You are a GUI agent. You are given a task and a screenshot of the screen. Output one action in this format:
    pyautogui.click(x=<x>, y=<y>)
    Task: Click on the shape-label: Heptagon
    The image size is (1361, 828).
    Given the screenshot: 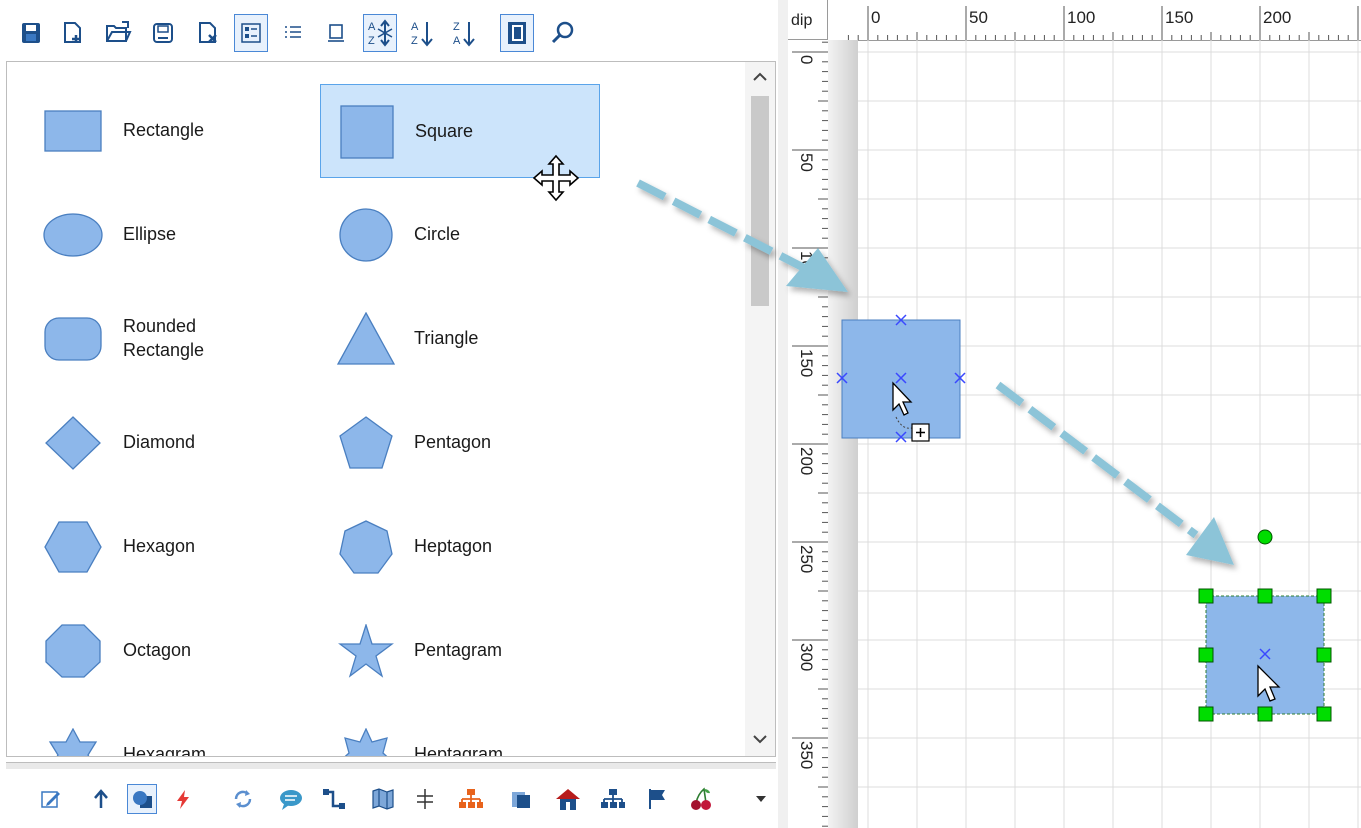 What is the action you would take?
    pyautogui.click(x=453, y=546)
    